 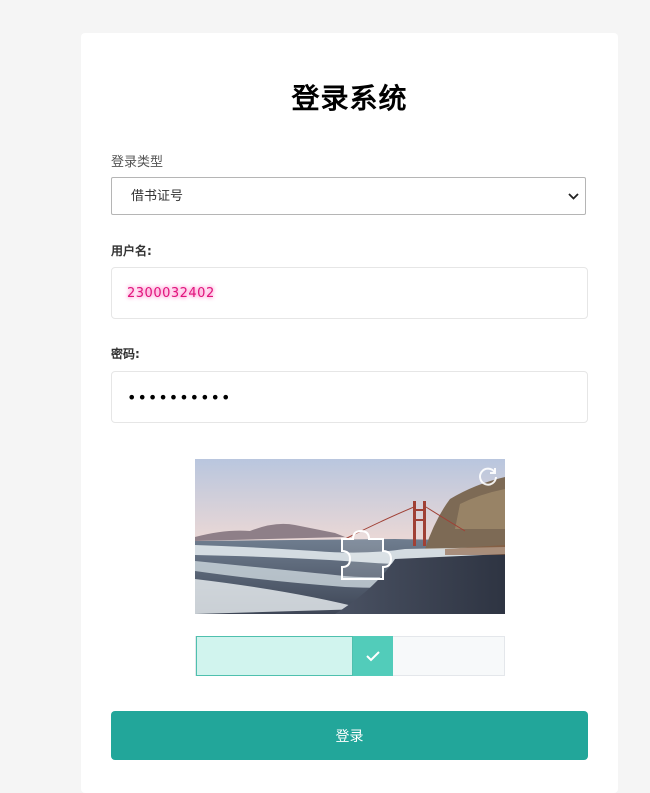 What do you see at coordinates (125, 354) in the screenshot?
I see `password-label: 密码:` at bounding box center [125, 354].